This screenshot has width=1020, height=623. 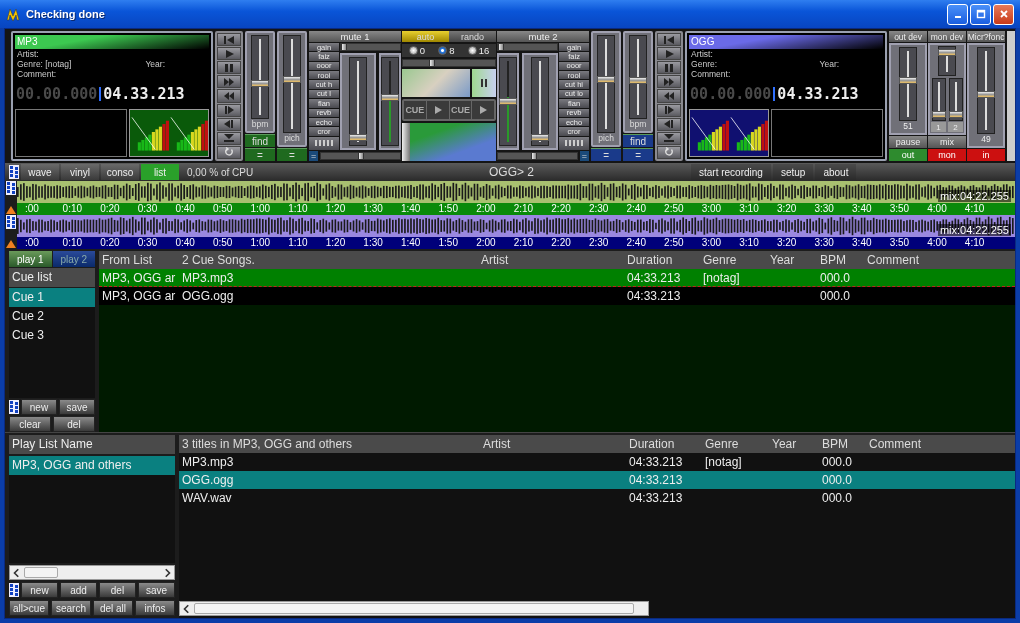 What do you see at coordinates (261, 243) in the screenshot?
I see `time-tick: 1:00` at bounding box center [261, 243].